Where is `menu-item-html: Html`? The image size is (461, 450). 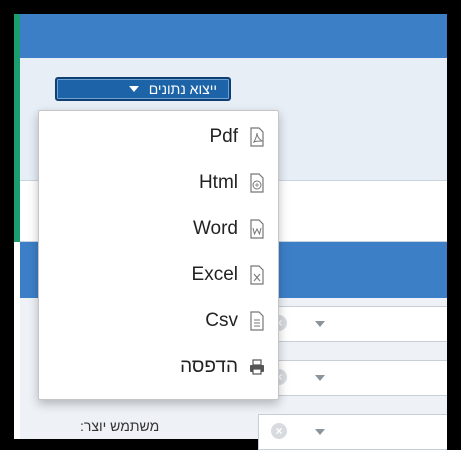
menu-item-html: Html is located at coordinates (232, 183).